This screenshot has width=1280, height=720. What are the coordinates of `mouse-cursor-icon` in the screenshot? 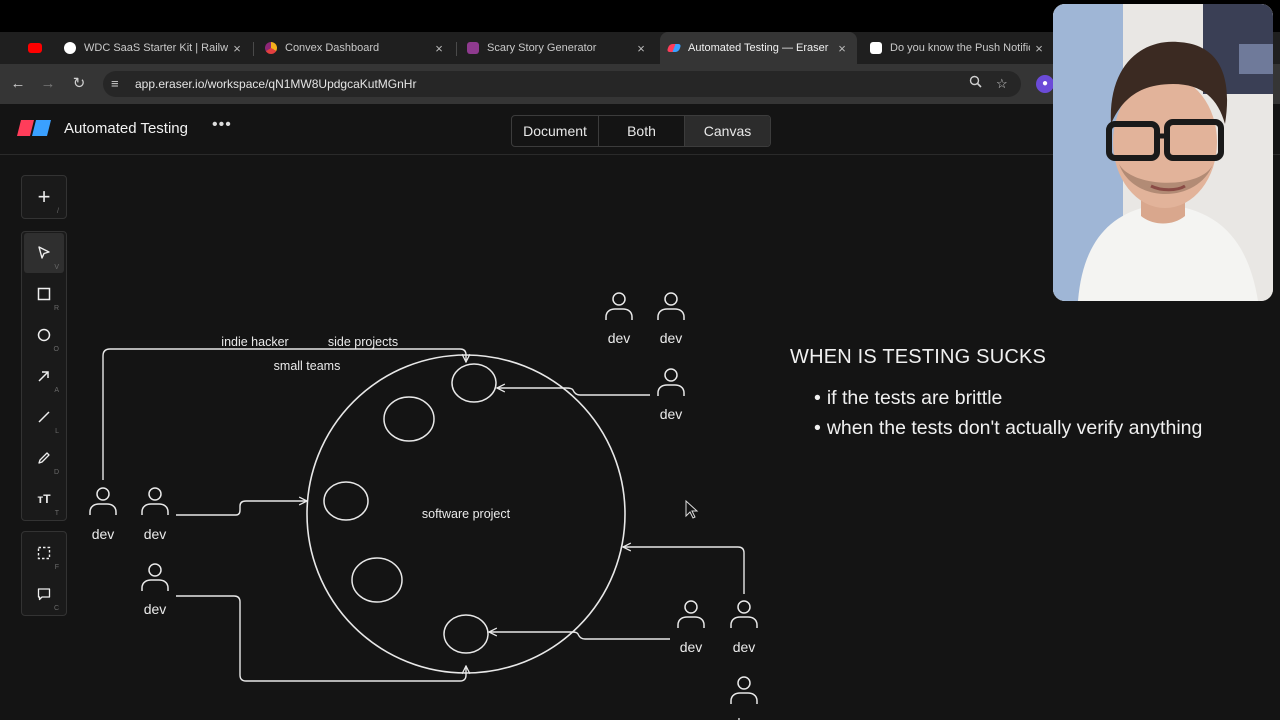 It's located at (692, 509).